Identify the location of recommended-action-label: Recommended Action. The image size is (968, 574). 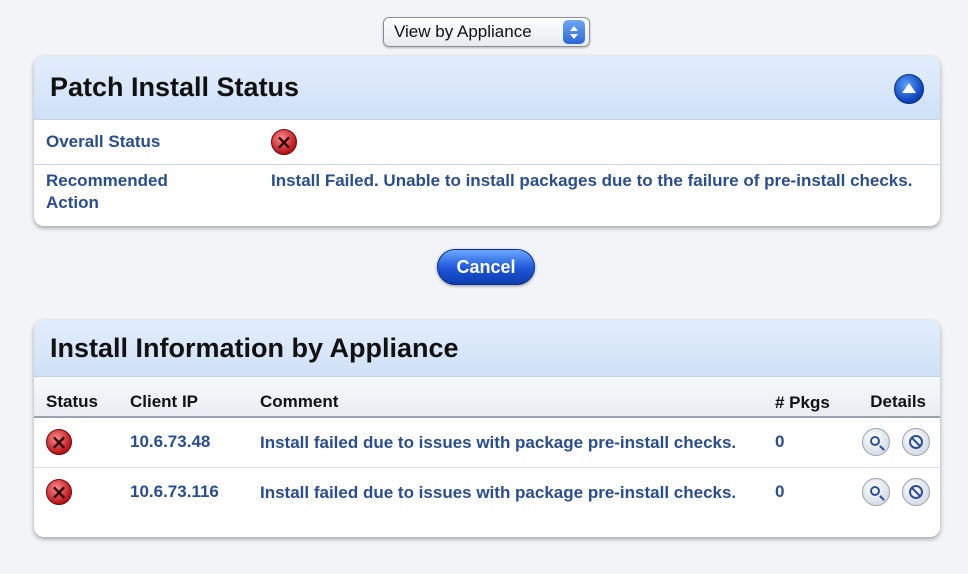
(107, 191).